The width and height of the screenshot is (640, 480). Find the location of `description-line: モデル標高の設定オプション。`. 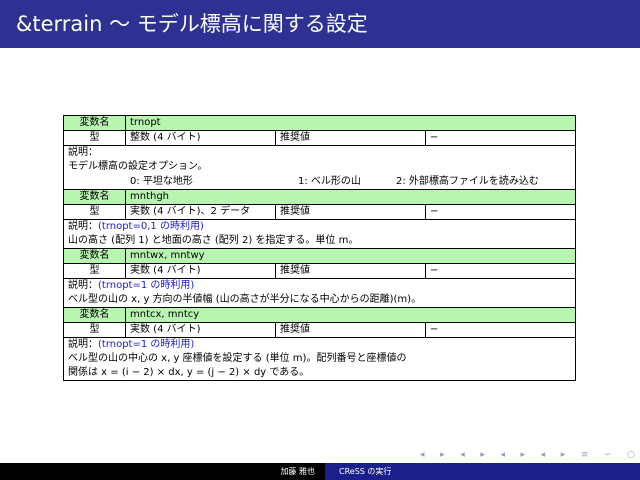

description-line: モデル標高の設定オプション。 is located at coordinates (138, 166).